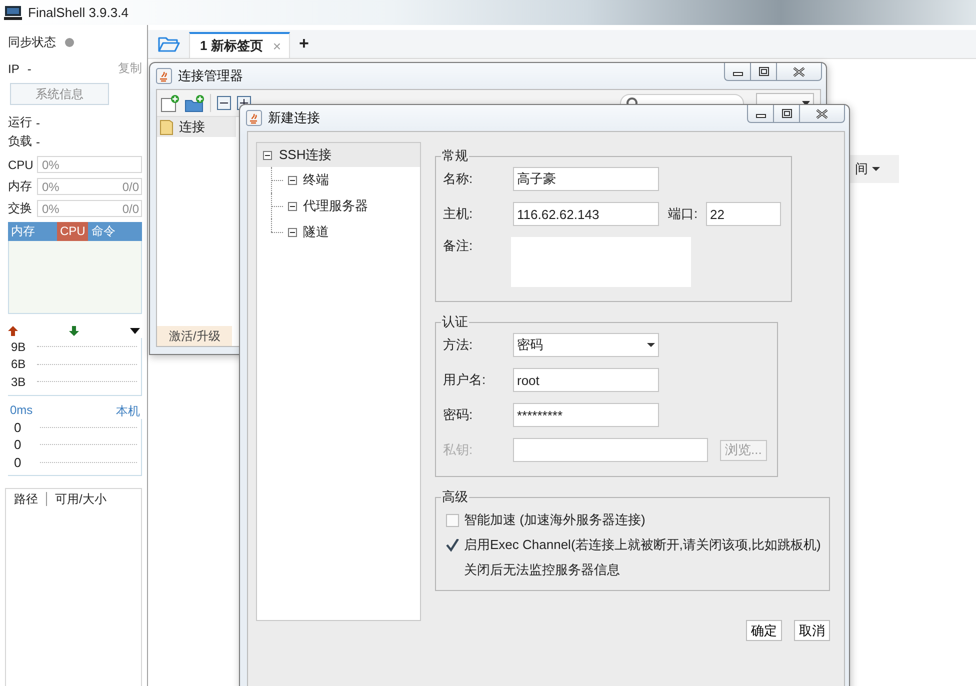 This screenshot has width=976, height=686. What do you see at coordinates (20, 186) in the screenshot?
I see `meter-label: 内存` at bounding box center [20, 186].